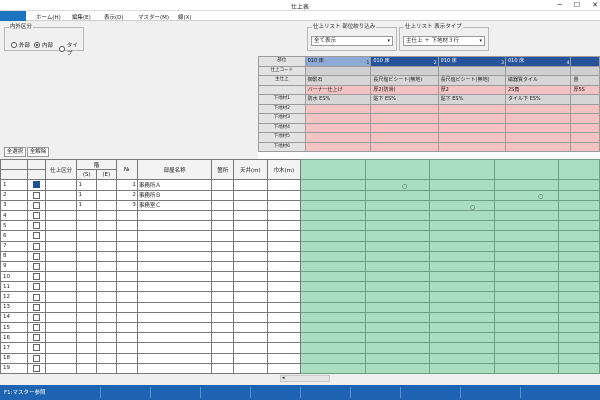 The height and width of the screenshot is (400, 600). I want to click on finish-base4-cell, so click(471, 127).